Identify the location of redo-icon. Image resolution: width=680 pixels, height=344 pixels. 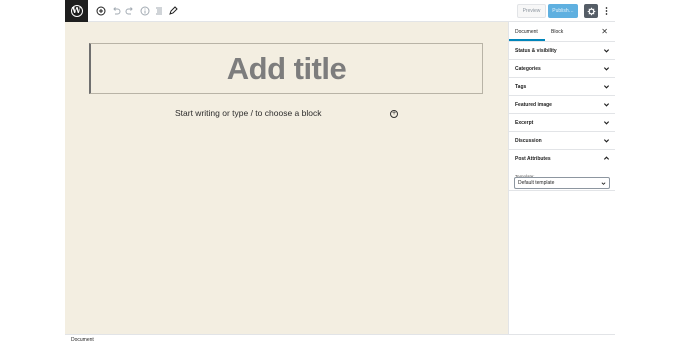
(130, 11).